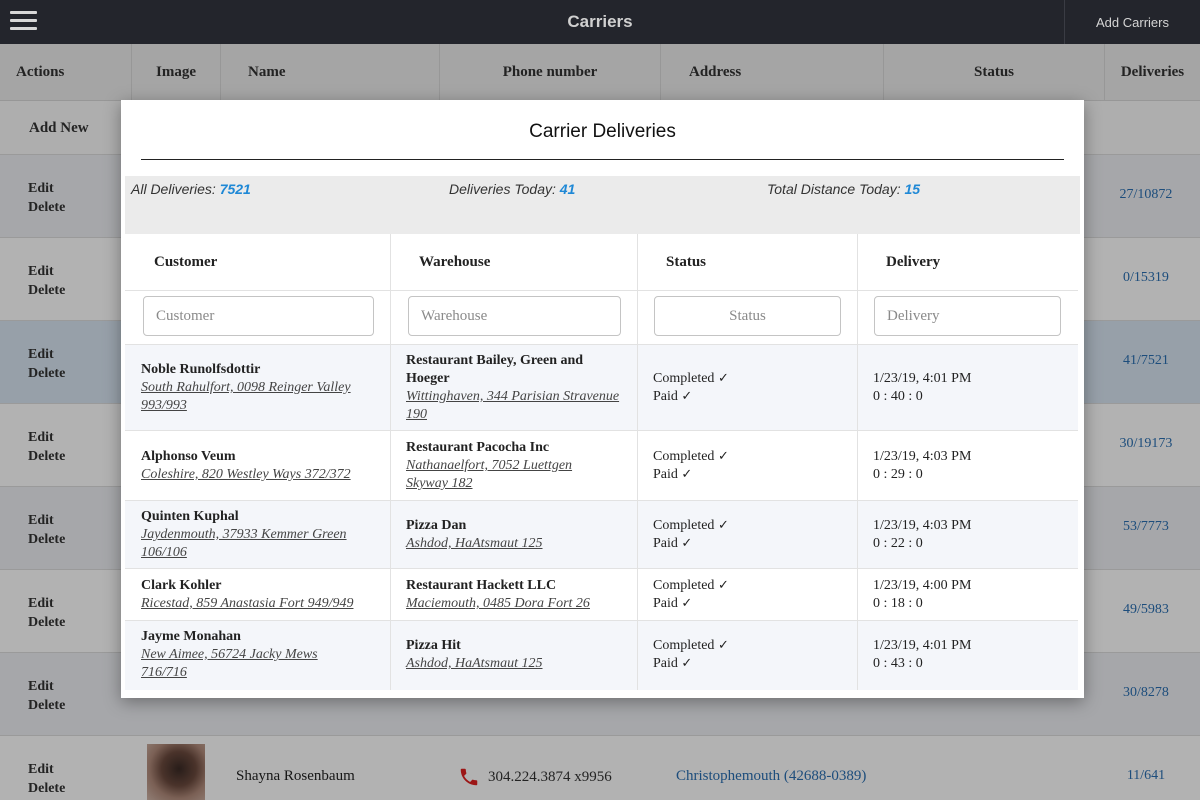 The width and height of the screenshot is (1200, 800). Describe the element at coordinates (436, 525) in the screenshot. I see `warehouse-name: Pizza Dan` at that location.